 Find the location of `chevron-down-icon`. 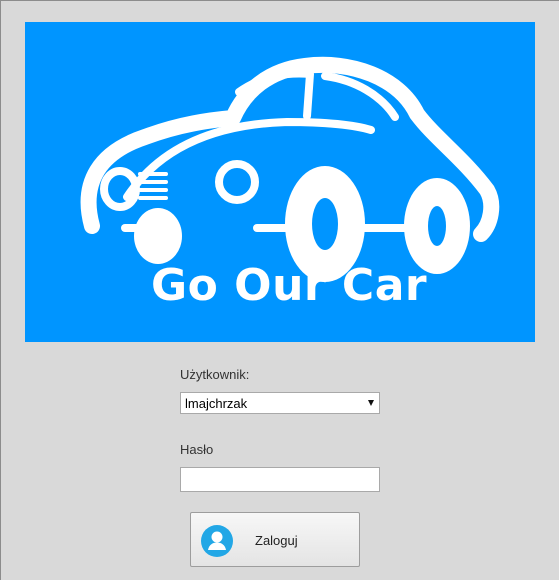

chevron-down-icon is located at coordinates (371, 403).